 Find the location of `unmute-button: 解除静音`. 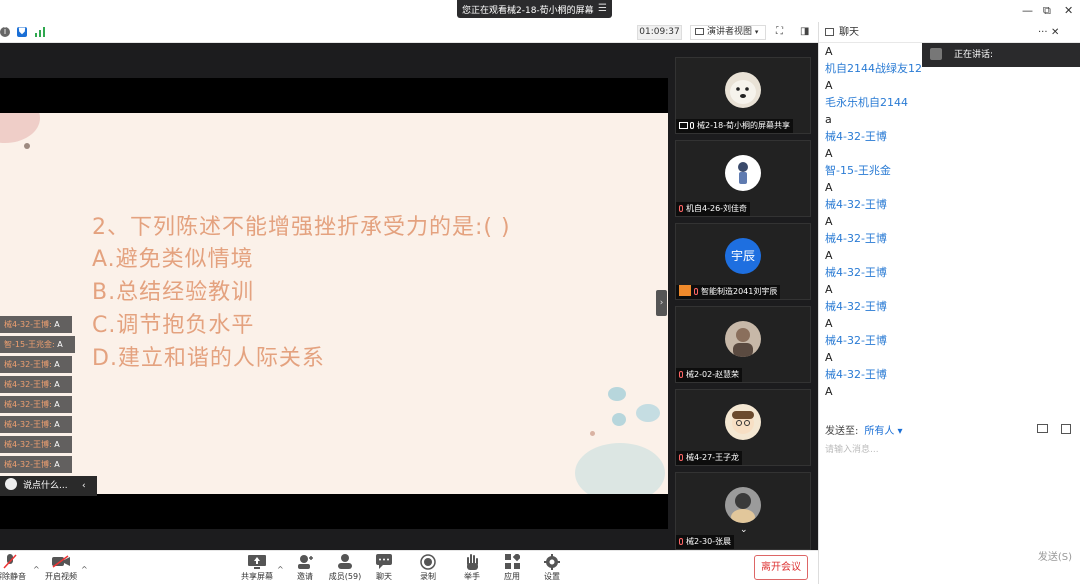

unmute-button: 解除静音 is located at coordinates (15, 568).